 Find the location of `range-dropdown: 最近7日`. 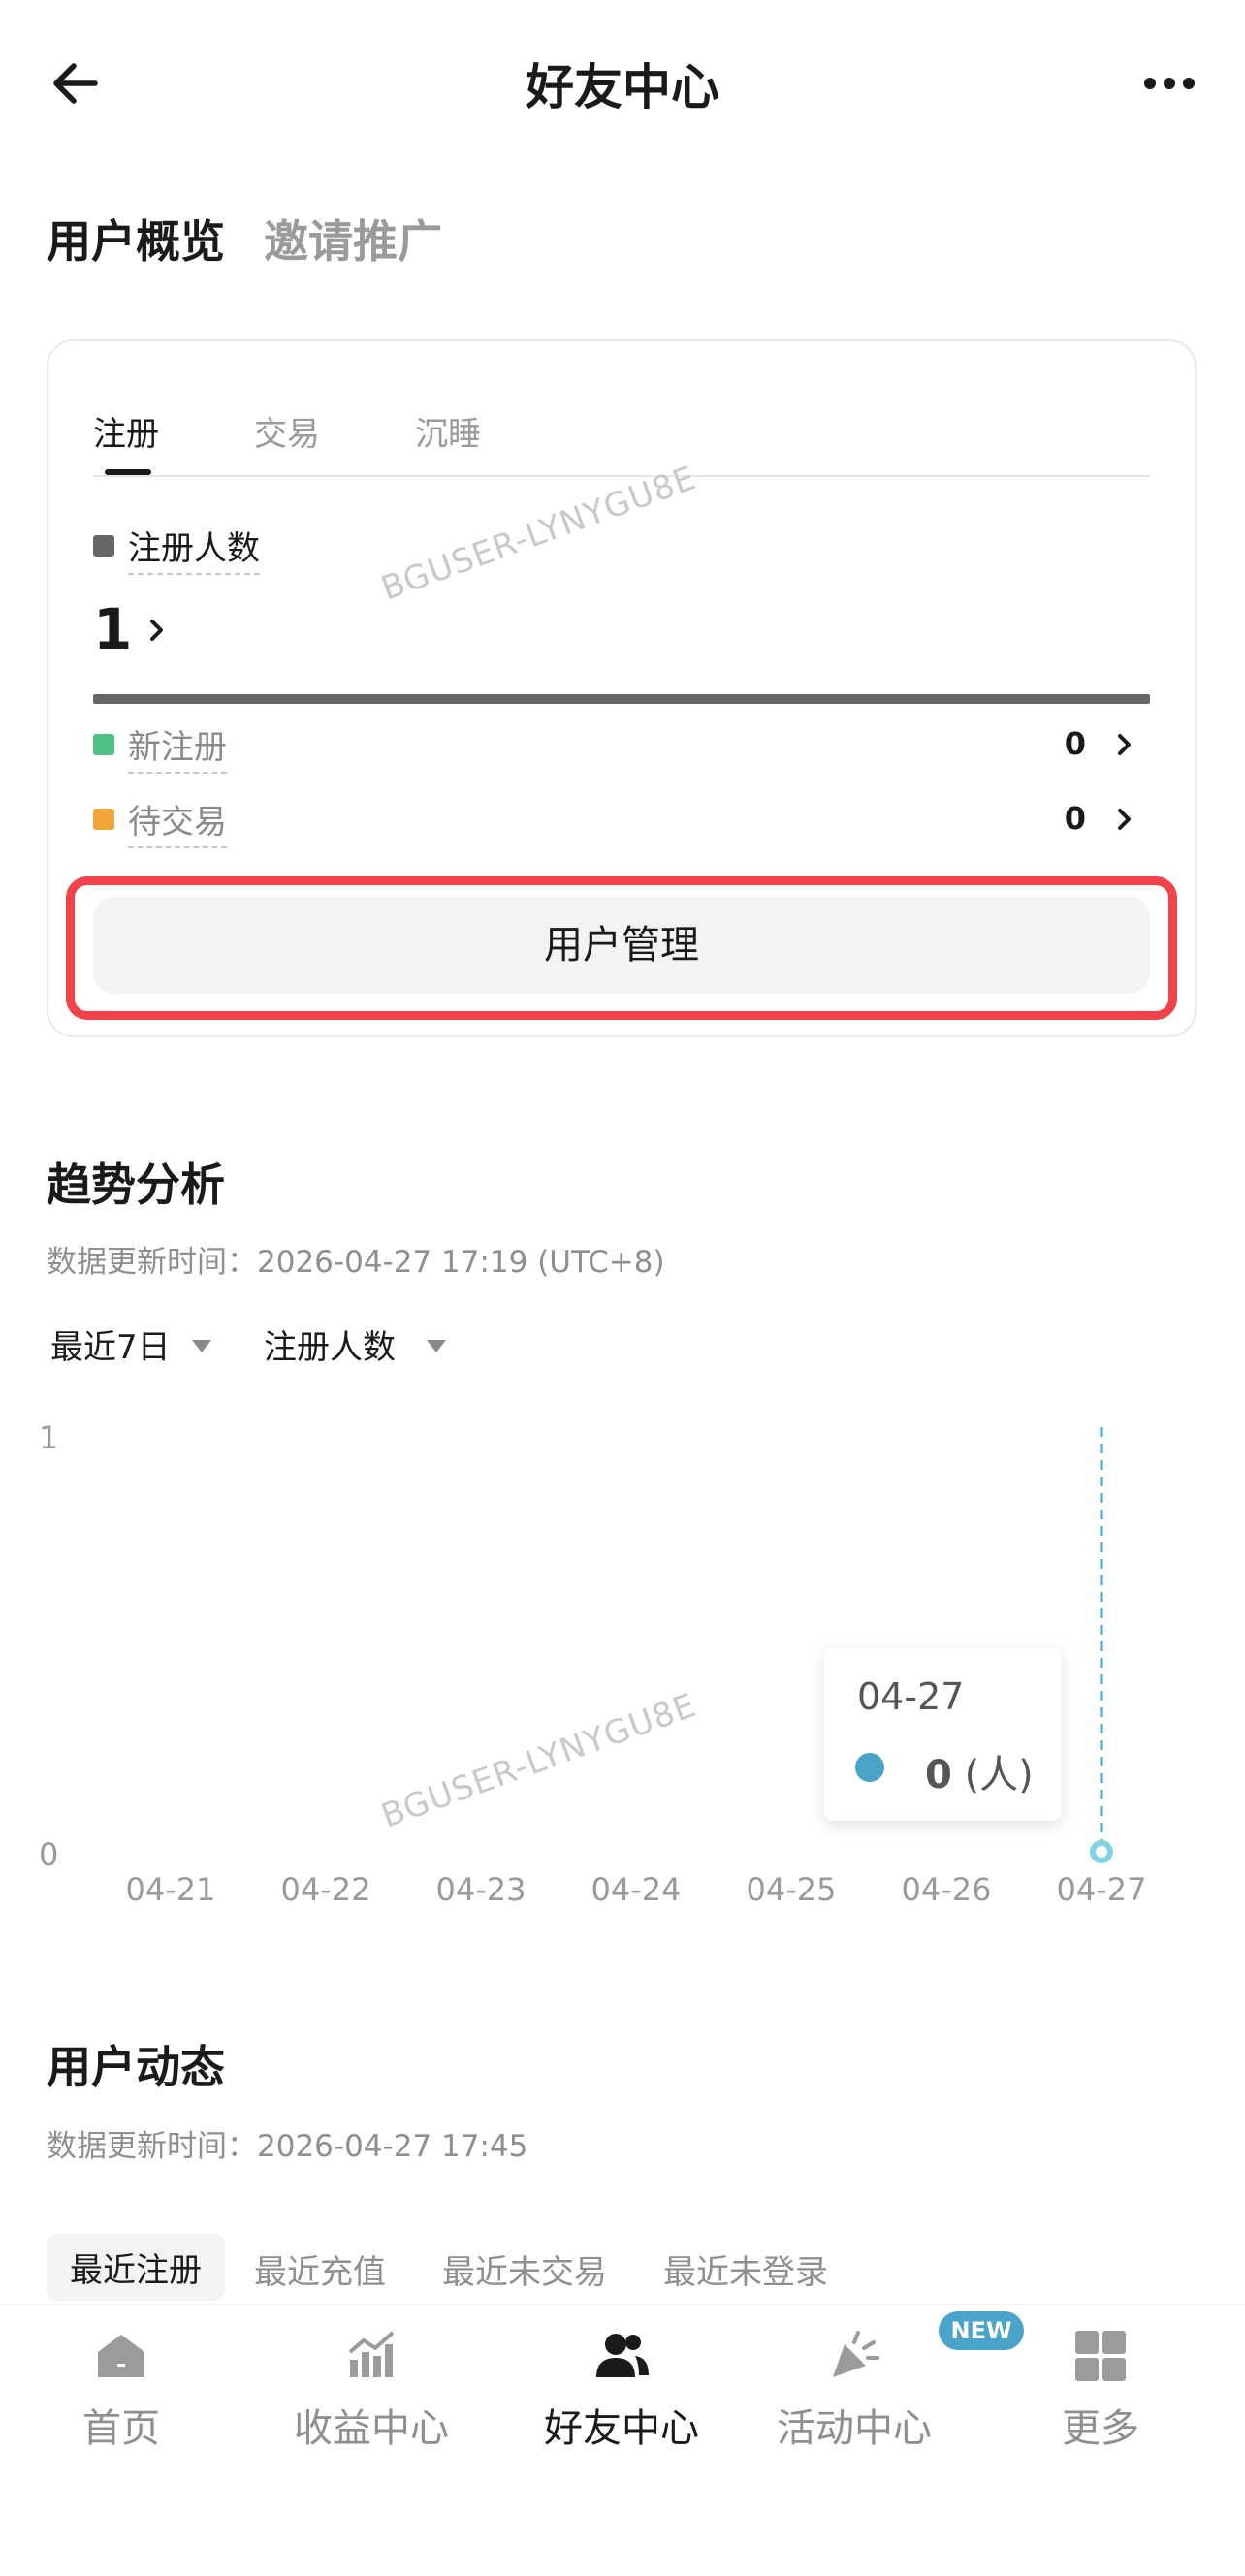

range-dropdown: 最近7日 is located at coordinates (134, 1338).